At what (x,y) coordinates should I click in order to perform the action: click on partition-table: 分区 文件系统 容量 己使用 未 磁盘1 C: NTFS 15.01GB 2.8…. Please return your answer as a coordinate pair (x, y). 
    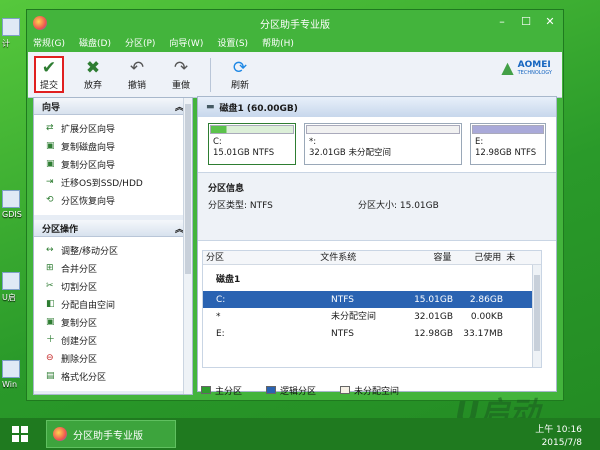
    Looking at the image, I should click on (372, 309).